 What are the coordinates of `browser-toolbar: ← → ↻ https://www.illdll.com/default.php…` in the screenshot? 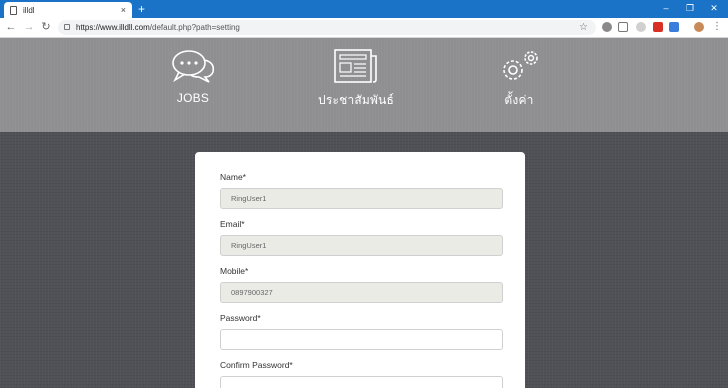 It's located at (364, 28).